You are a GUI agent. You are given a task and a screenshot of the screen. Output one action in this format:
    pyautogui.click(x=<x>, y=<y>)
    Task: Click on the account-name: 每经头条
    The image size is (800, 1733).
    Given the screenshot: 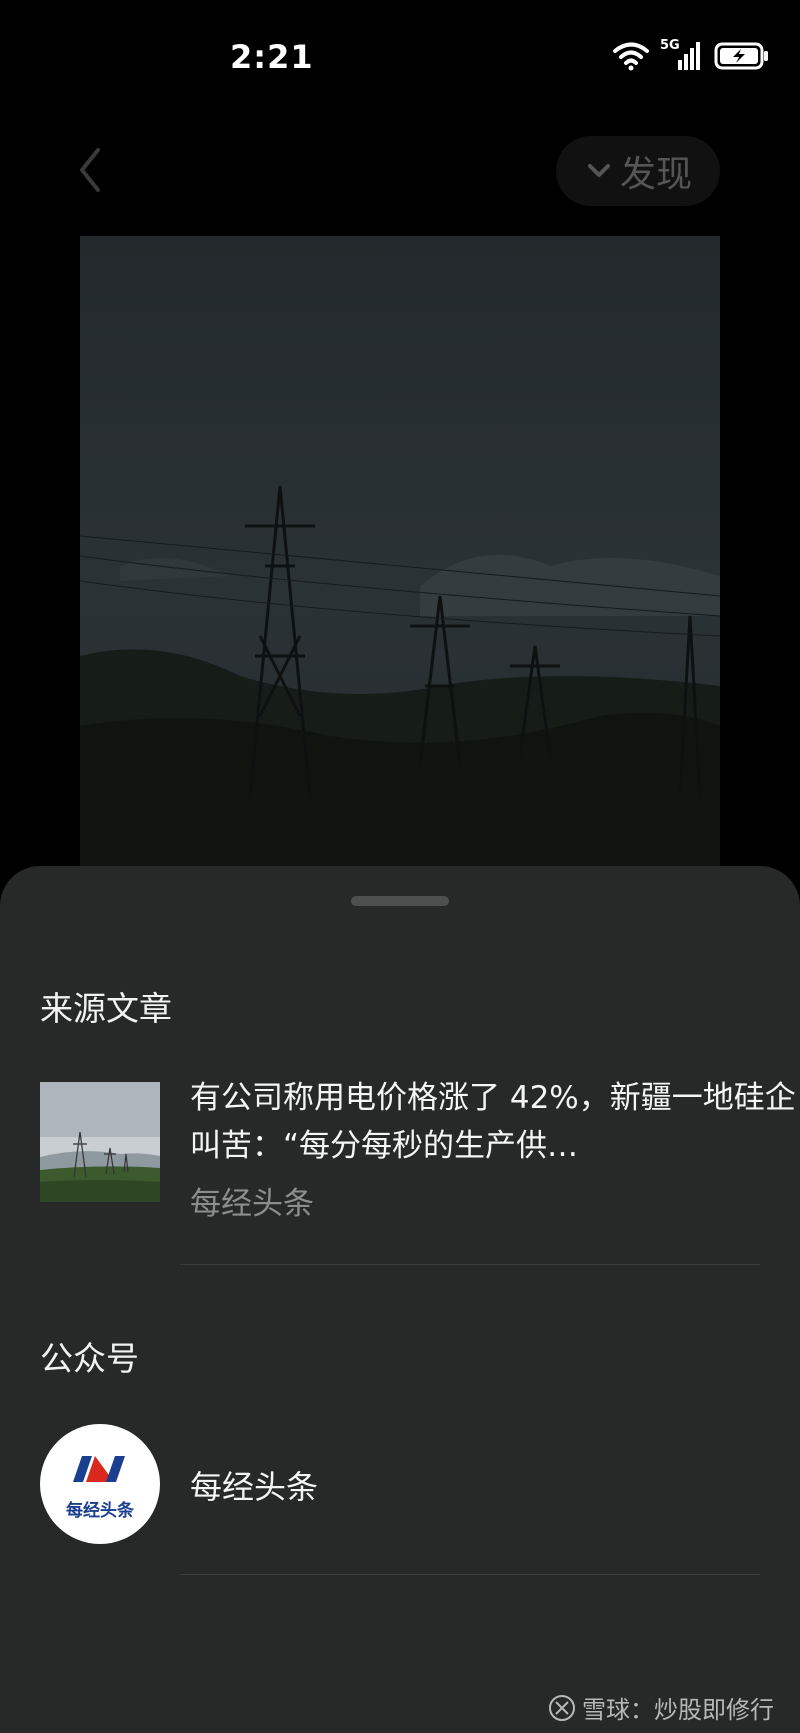 What is the action you would take?
    pyautogui.click(x=254, y=1487)
    